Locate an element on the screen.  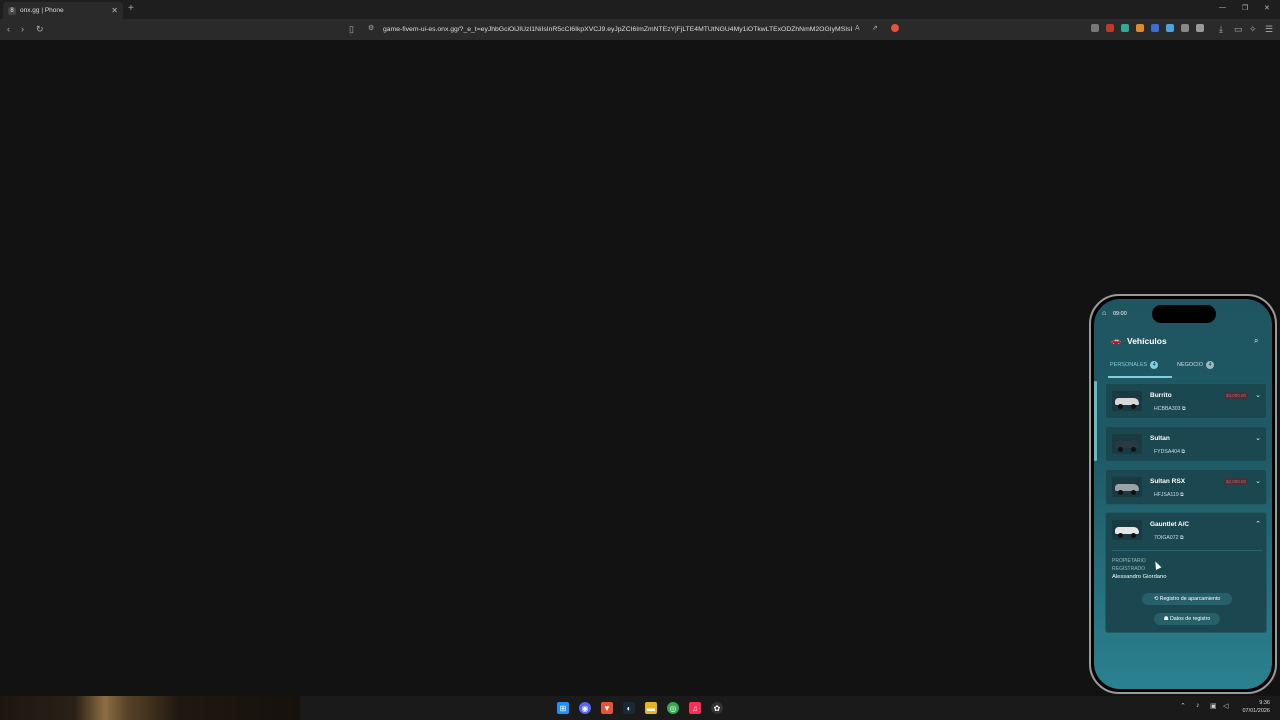
vehicle-name: Burrito is located at coordinates (1161, 395).